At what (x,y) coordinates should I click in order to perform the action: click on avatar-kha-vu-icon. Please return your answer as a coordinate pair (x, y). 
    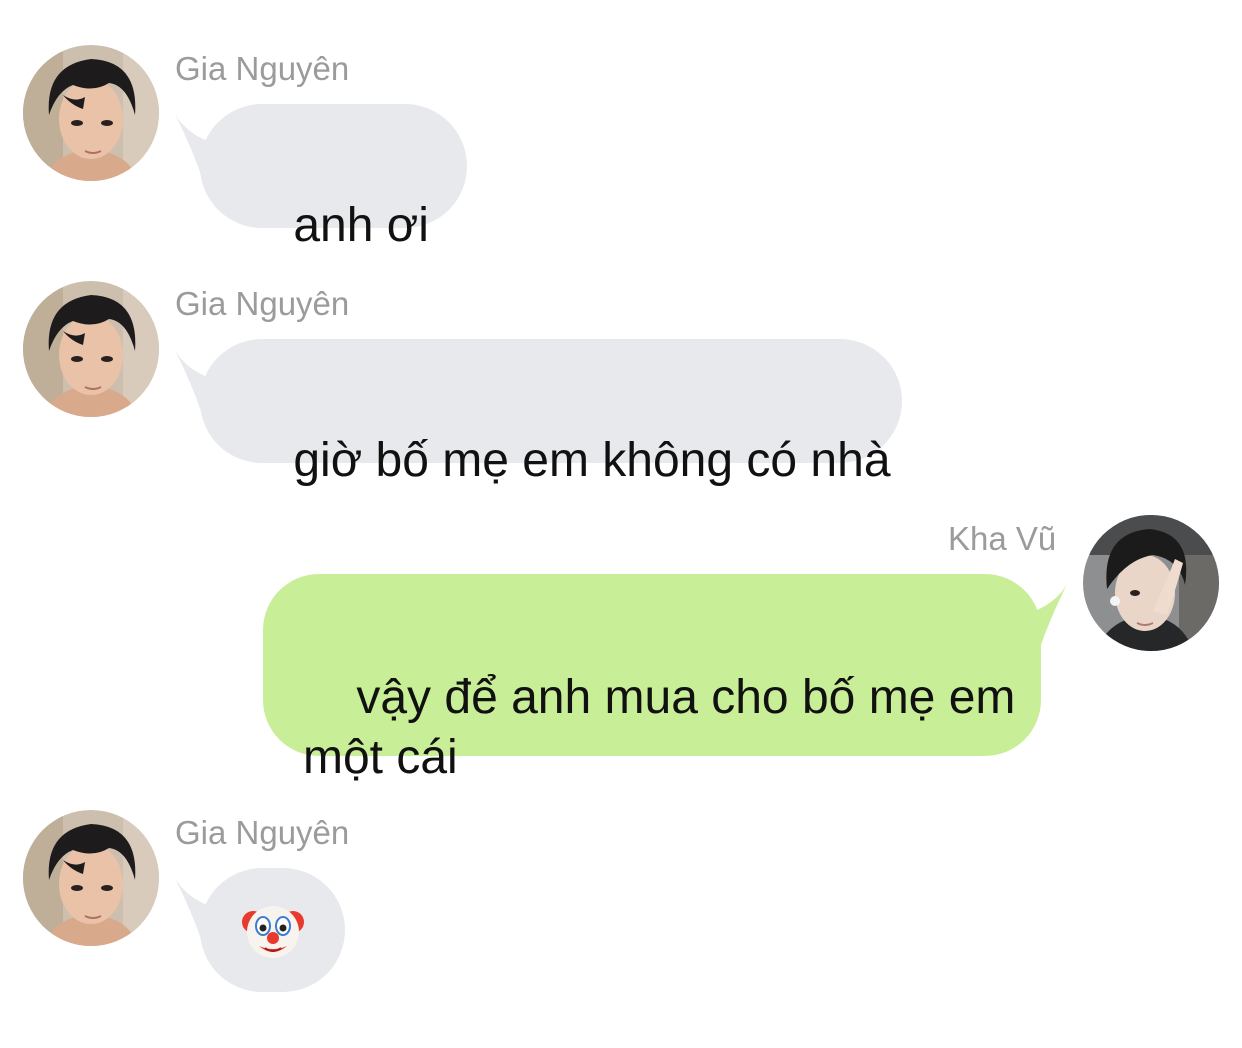
    Looking at the image, I should click on (1151, 583).